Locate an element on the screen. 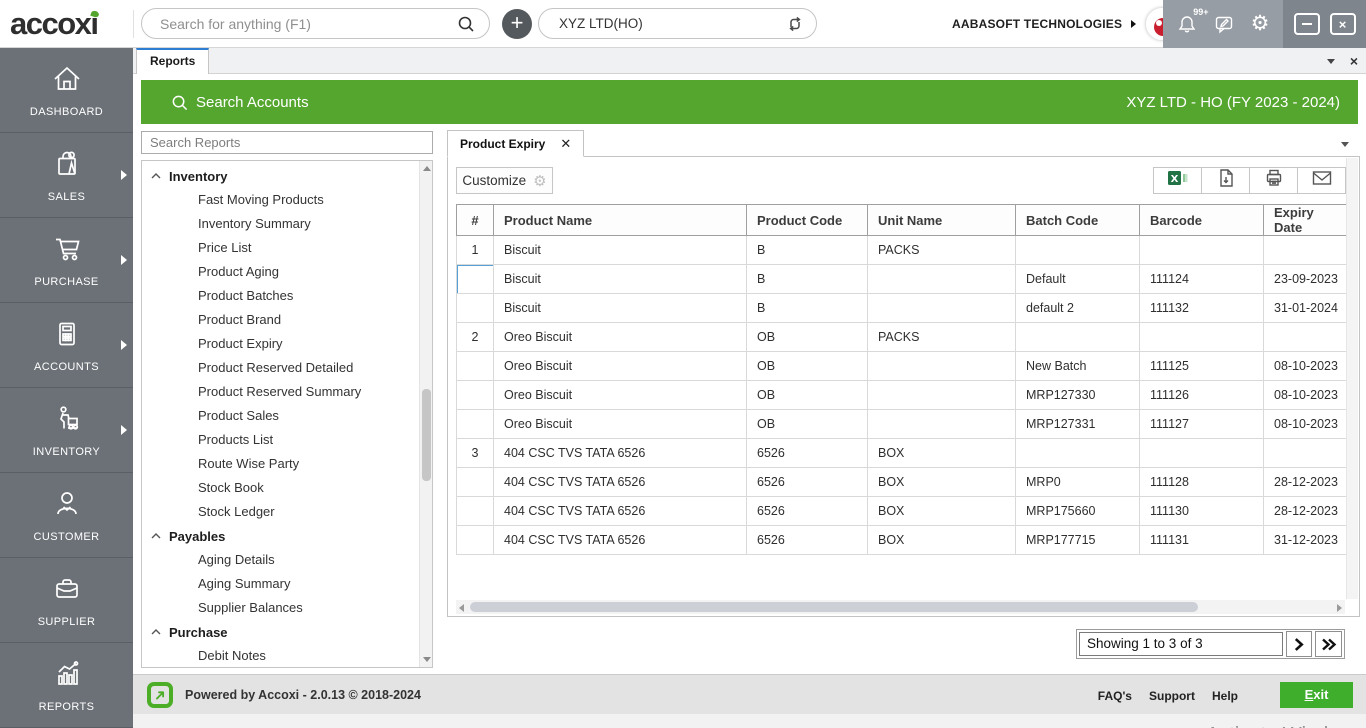 The image size is (1366, 728). table-row: Oreo Biscuit OB MRP127330 111126 08-10-2023 is located at coordinates (902, 395).